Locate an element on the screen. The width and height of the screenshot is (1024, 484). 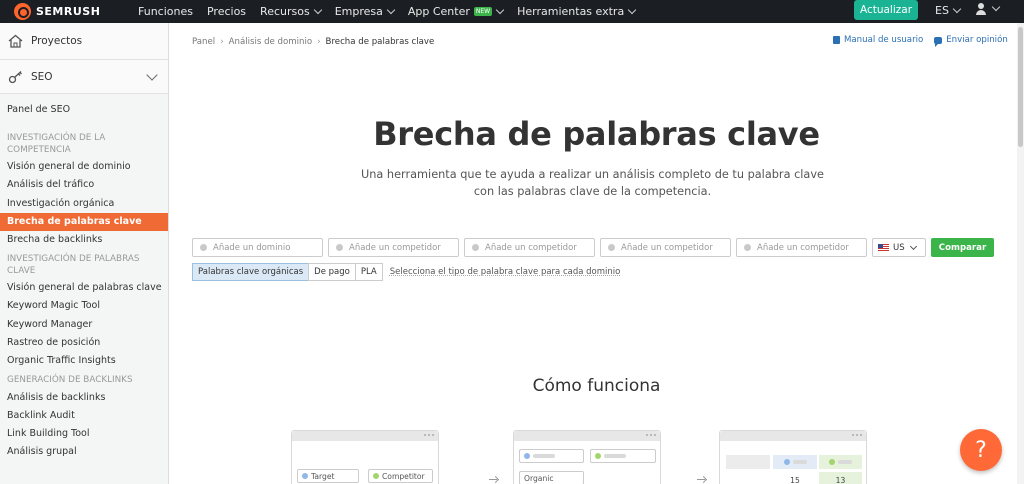
sidebar-item-organic-traffic-insights: Organic Traffic Insights is located at coordinates (84, 361).